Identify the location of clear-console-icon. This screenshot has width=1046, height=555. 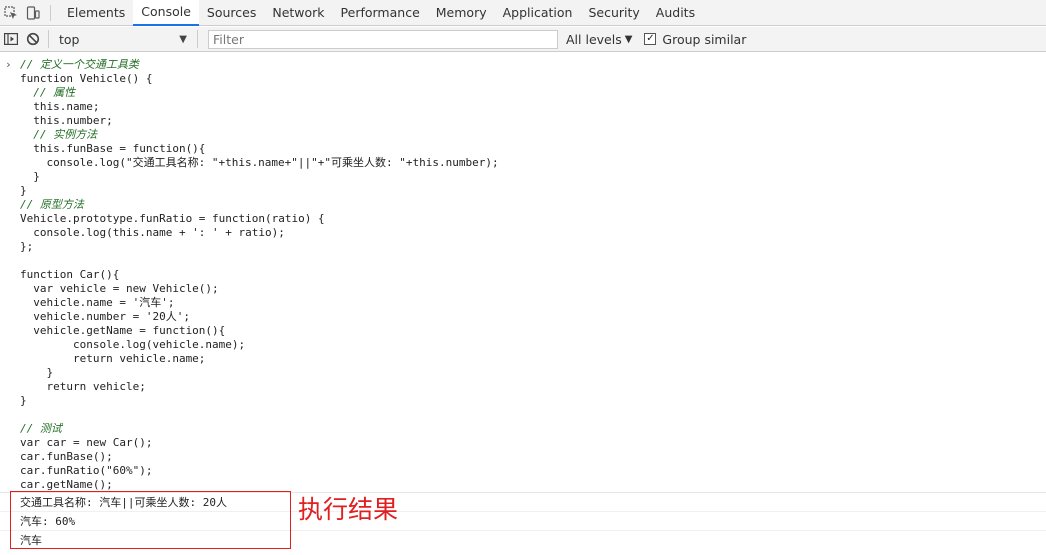
(33, 39).